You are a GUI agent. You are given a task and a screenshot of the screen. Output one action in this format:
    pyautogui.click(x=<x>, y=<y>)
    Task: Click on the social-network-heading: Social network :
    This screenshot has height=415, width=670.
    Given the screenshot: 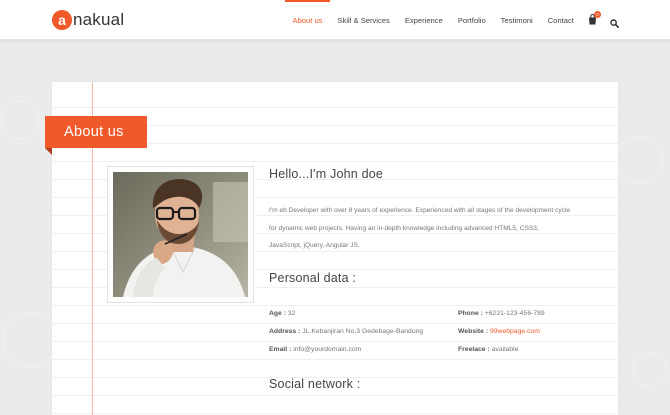 What is the action you would take?
    pyautogui.click(x=315, y=384)
    